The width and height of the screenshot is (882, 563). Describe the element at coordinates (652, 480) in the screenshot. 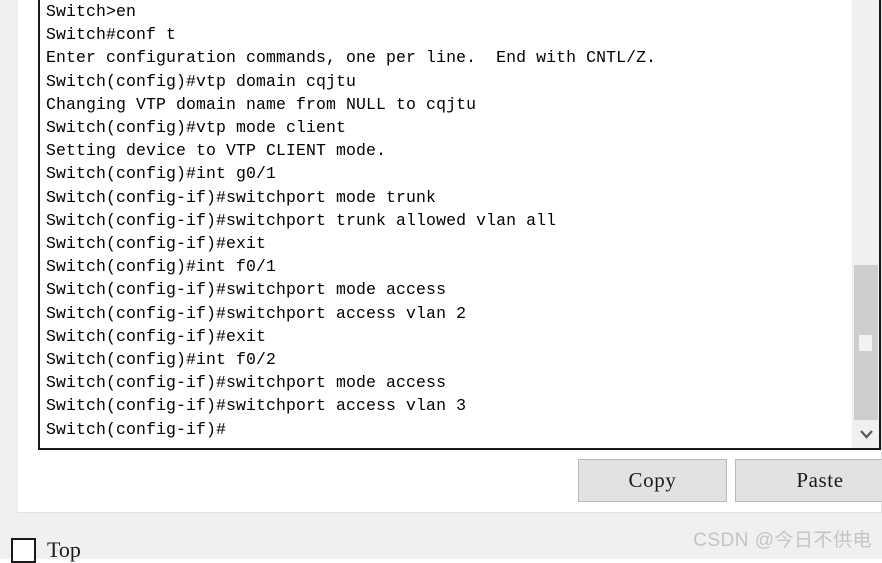

I see `copy-button: Copy` at that location.